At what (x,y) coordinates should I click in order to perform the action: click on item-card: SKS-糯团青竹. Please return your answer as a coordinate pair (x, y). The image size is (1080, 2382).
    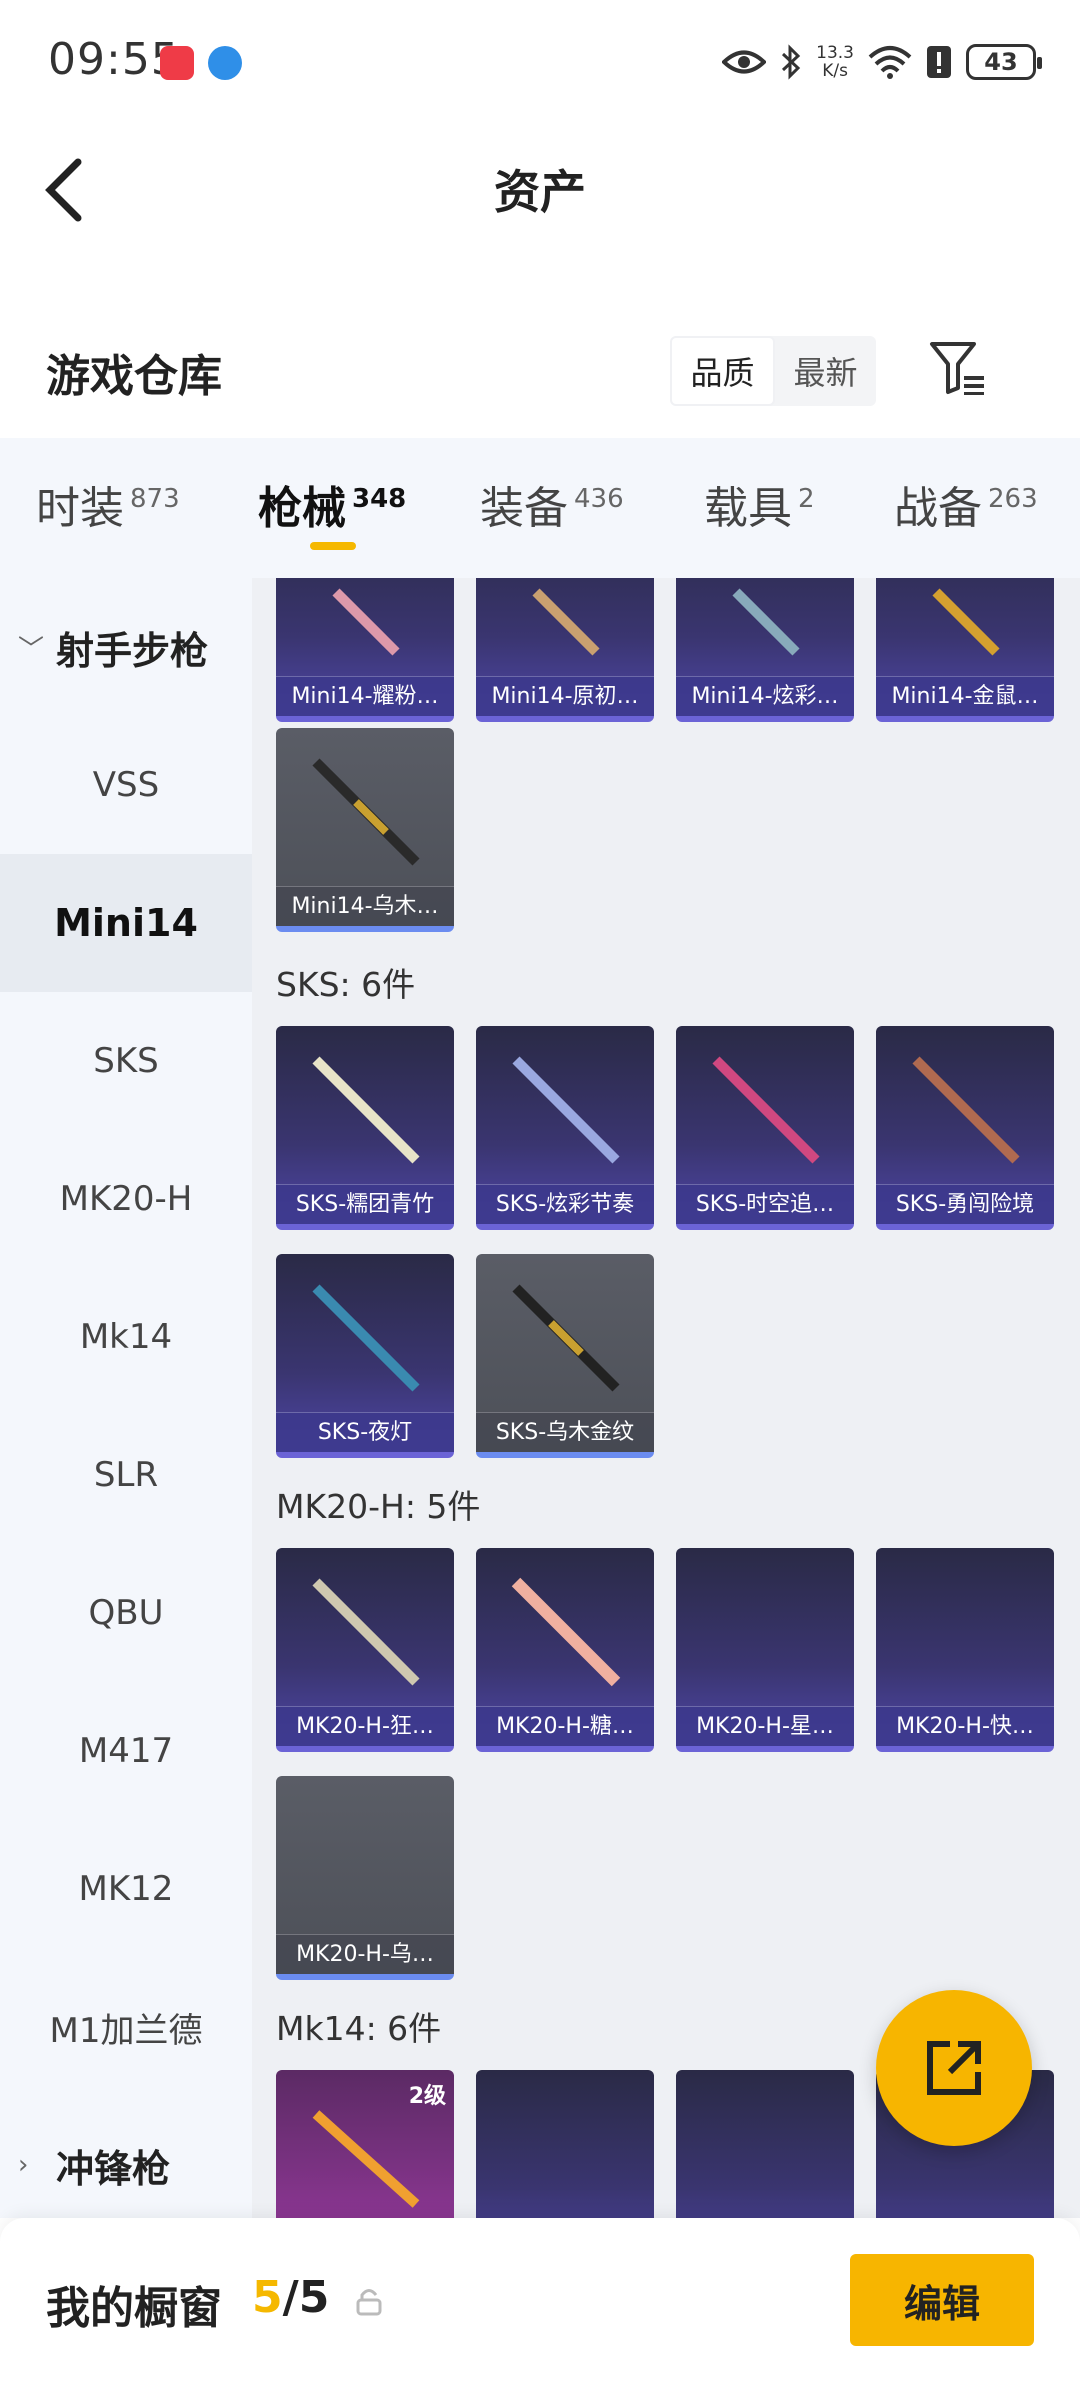
    Looking at the image, I should click on (365, 1128).